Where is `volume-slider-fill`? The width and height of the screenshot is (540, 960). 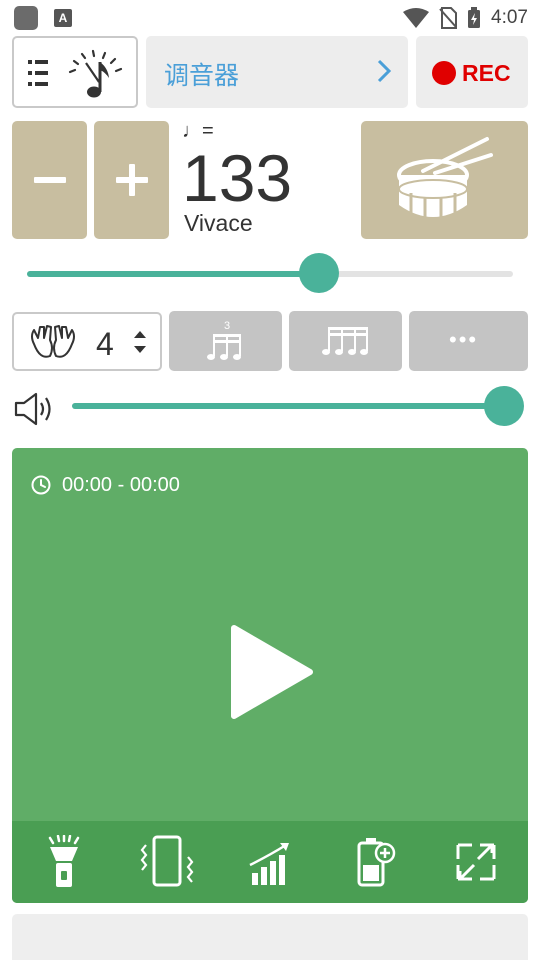 volume-slider-fill is located at coordinates (288, 406).